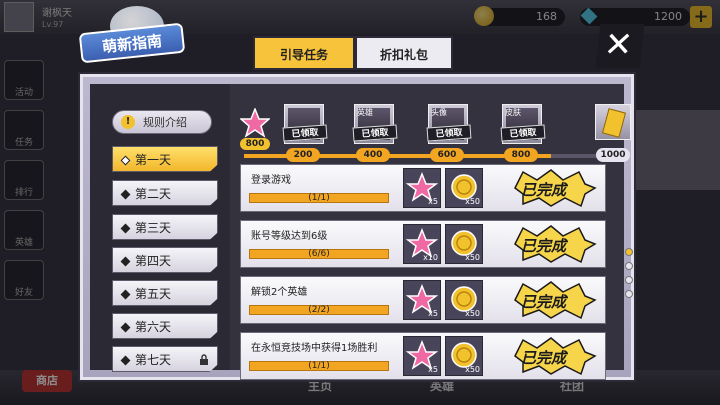 Image resolution: width=720 pixels, height=405 pixels. What do you see at coordinates (255, 123) in the screenshot?
I see `star-icon` at bounding box center [255, 123].